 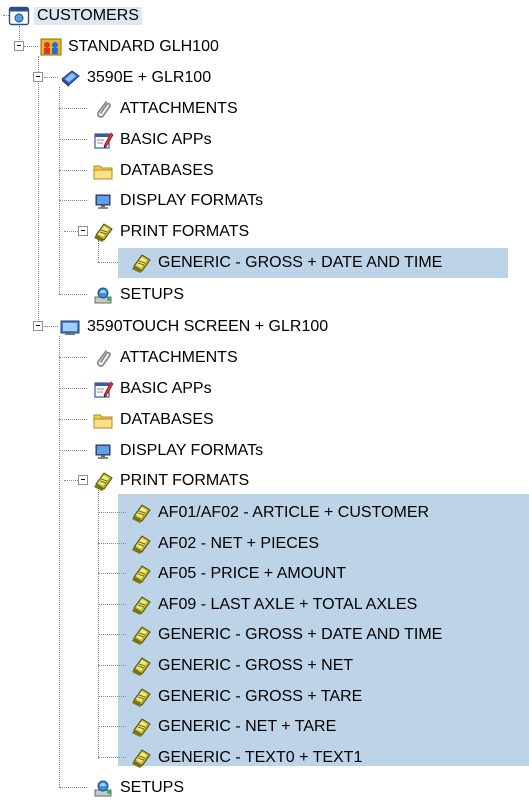 I want to click on tree-node-label: ATTACHMENTS, so click(x=179, y=108).